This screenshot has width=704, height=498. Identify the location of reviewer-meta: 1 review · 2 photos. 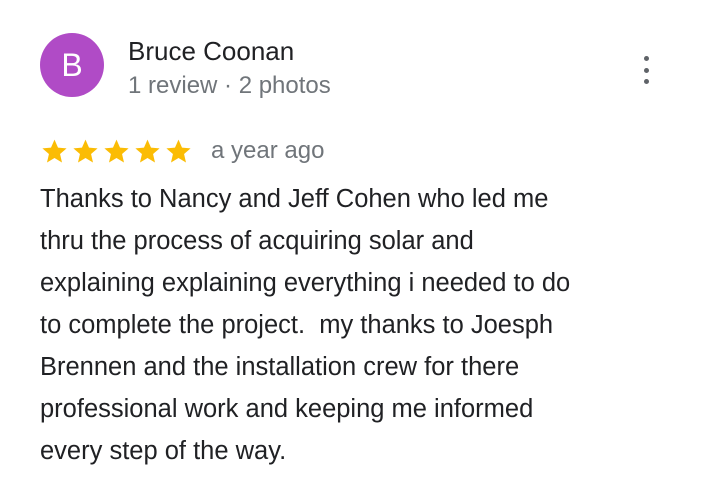
(229, 85).